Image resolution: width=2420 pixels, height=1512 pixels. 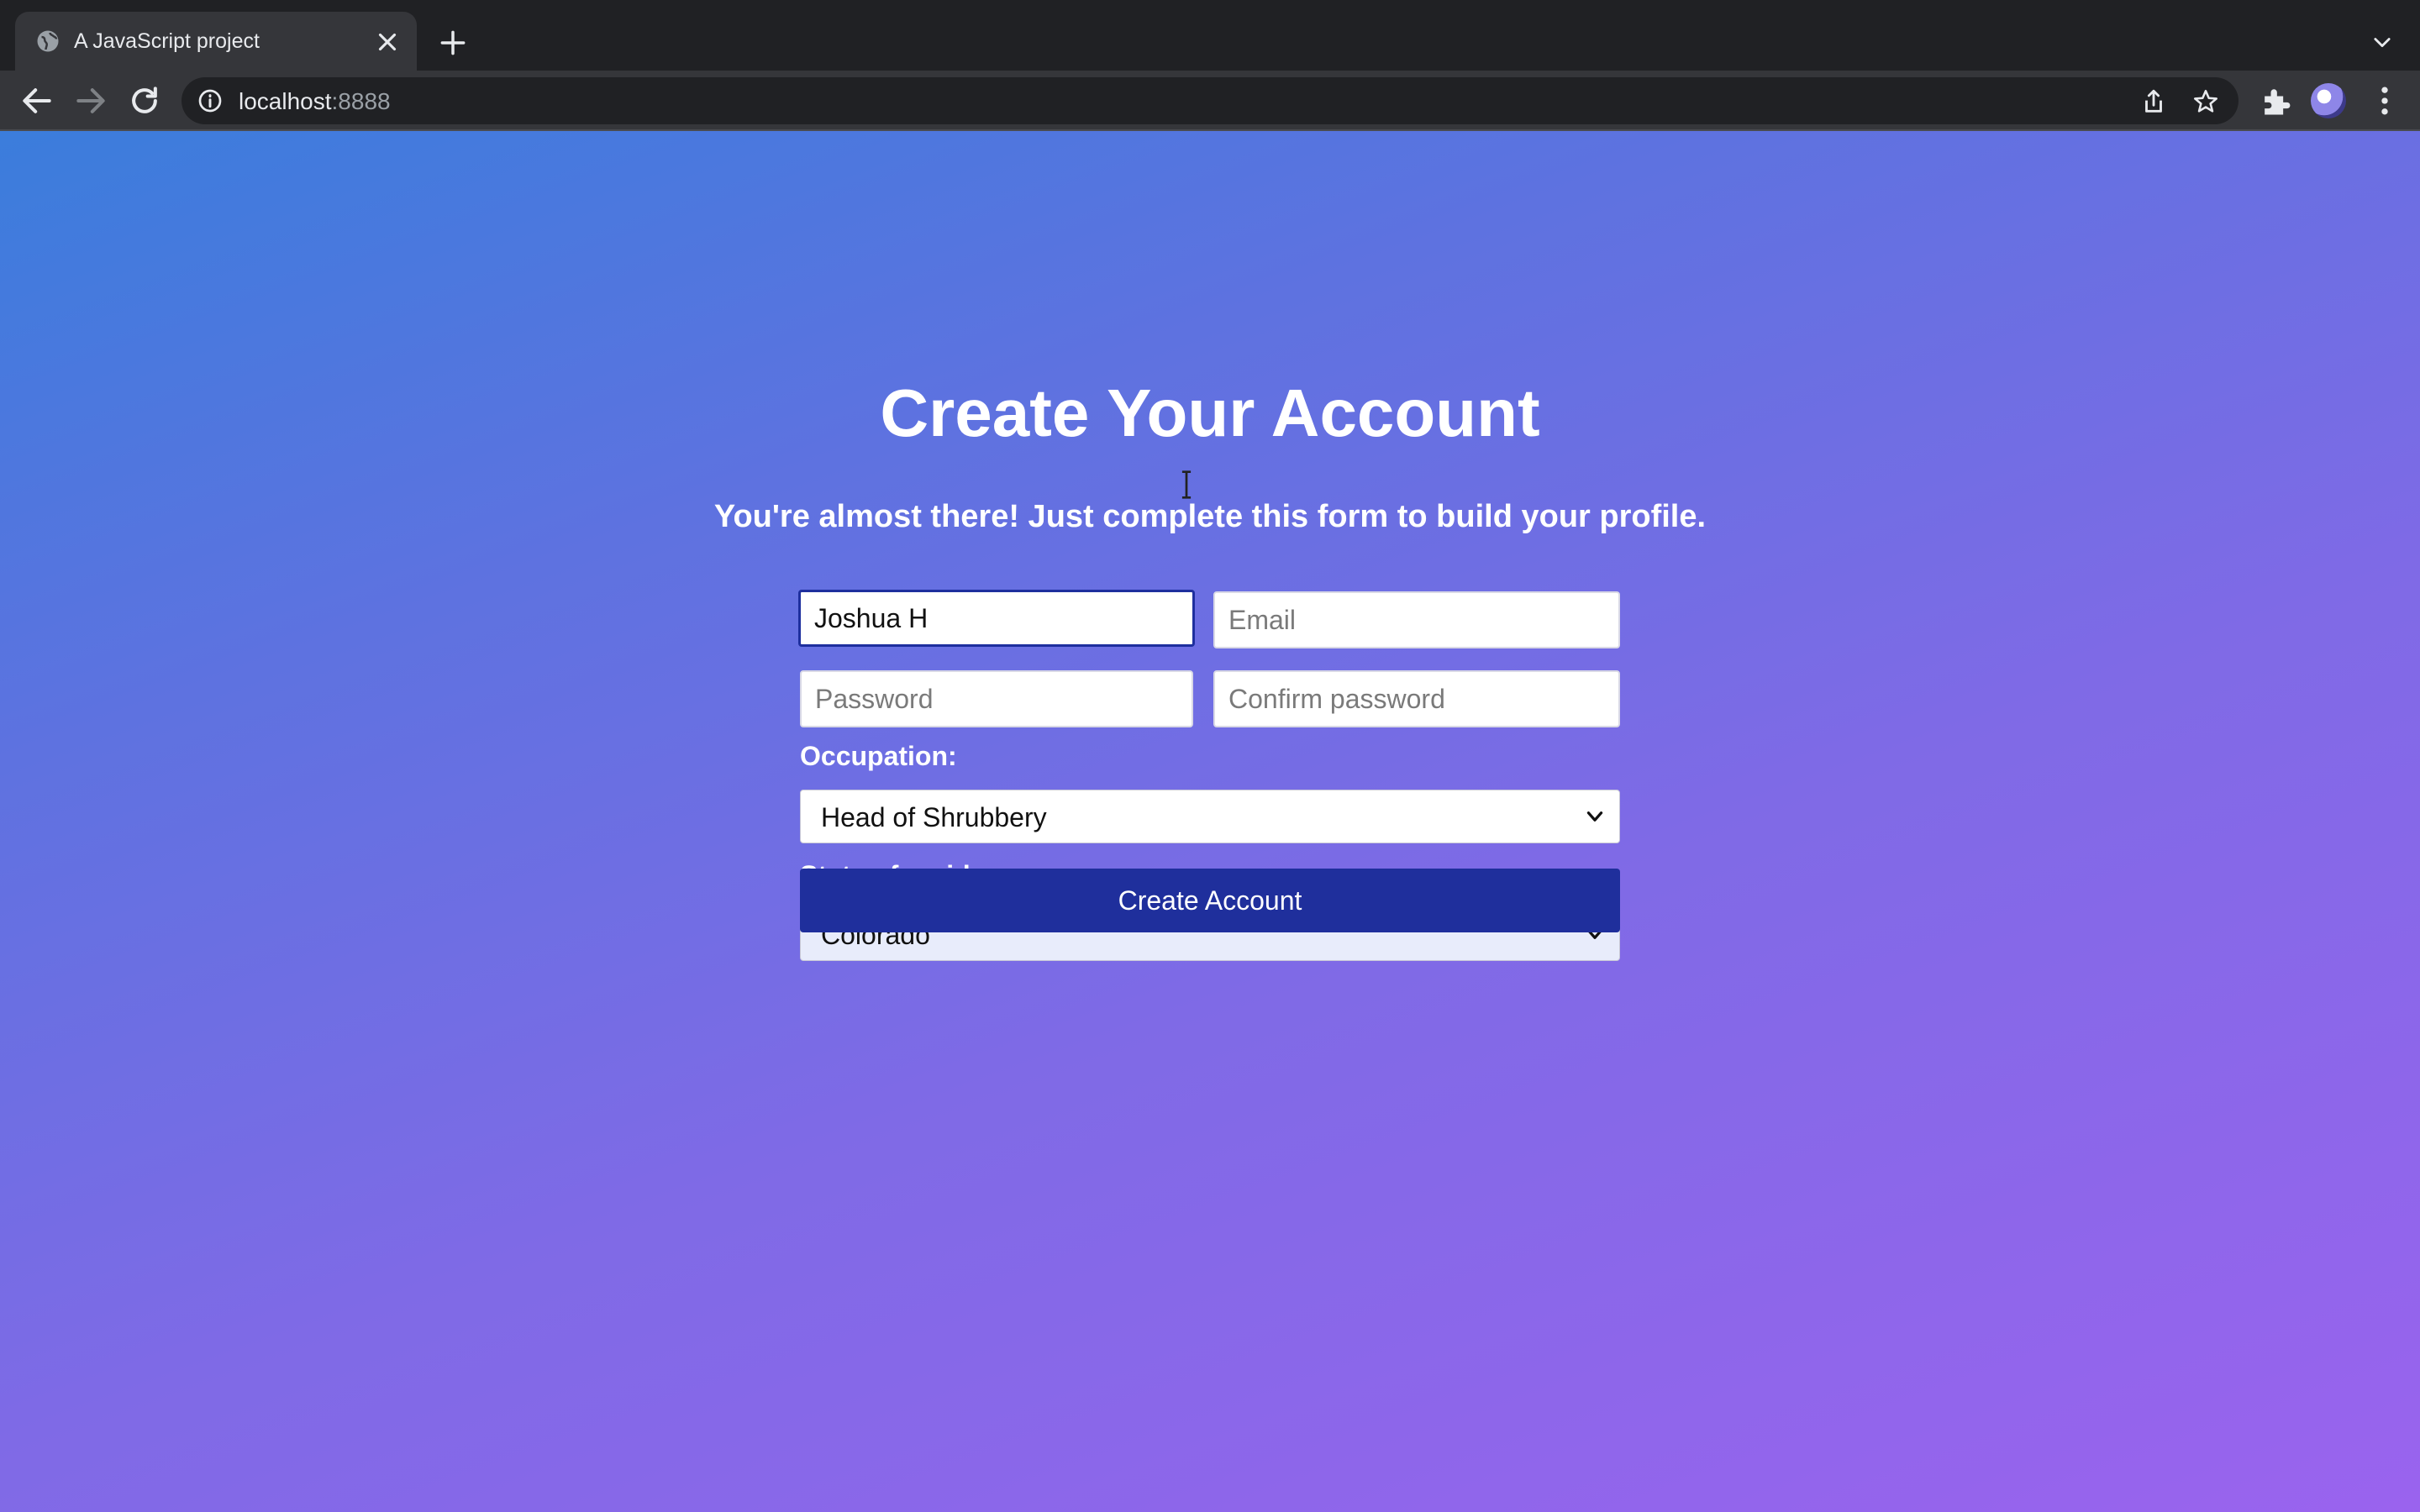 I want to click on address-bar: localhost:8888, so click(x=1210, y=100).